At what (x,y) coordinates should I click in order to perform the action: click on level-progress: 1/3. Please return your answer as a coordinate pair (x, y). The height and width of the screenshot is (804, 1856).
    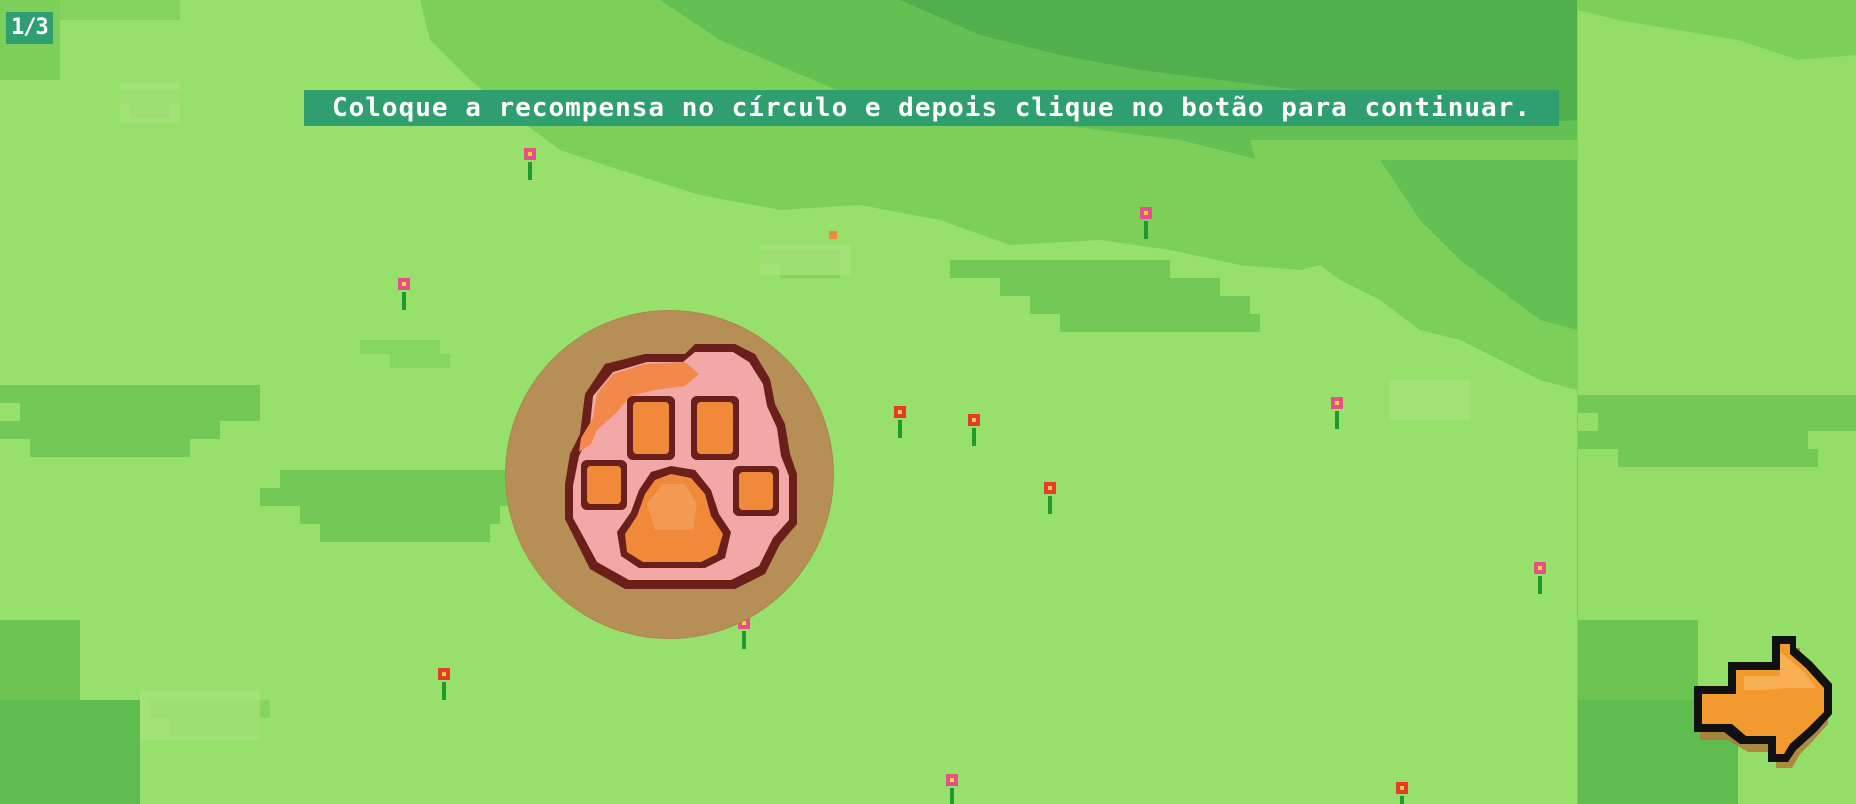
    Looking at the image, I should click on (29, 28).